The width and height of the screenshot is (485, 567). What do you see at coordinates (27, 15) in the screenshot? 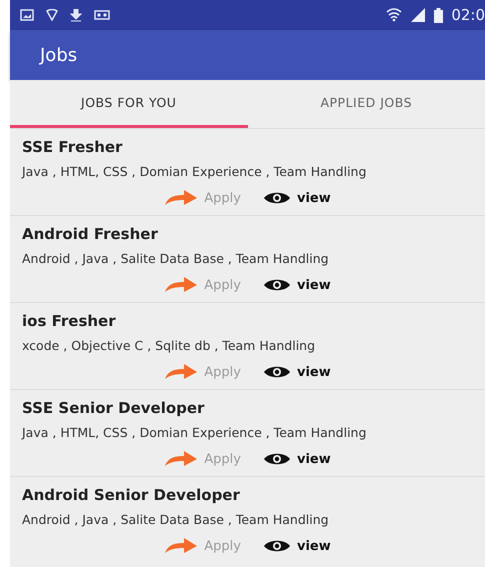
I see `image-icon` at bounding box center [27, 15].